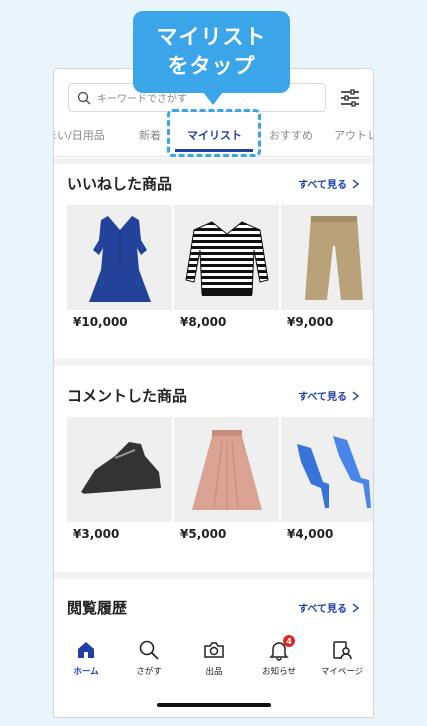  I want to click on product-price: ¥10,000, so click(100, 322).